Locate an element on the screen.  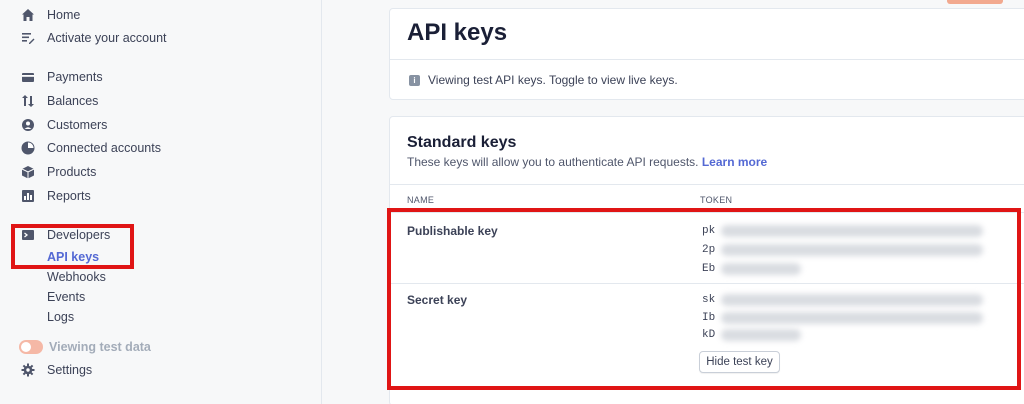
test-data-toggle: Viewing test data is located at coordinates (85, 347).